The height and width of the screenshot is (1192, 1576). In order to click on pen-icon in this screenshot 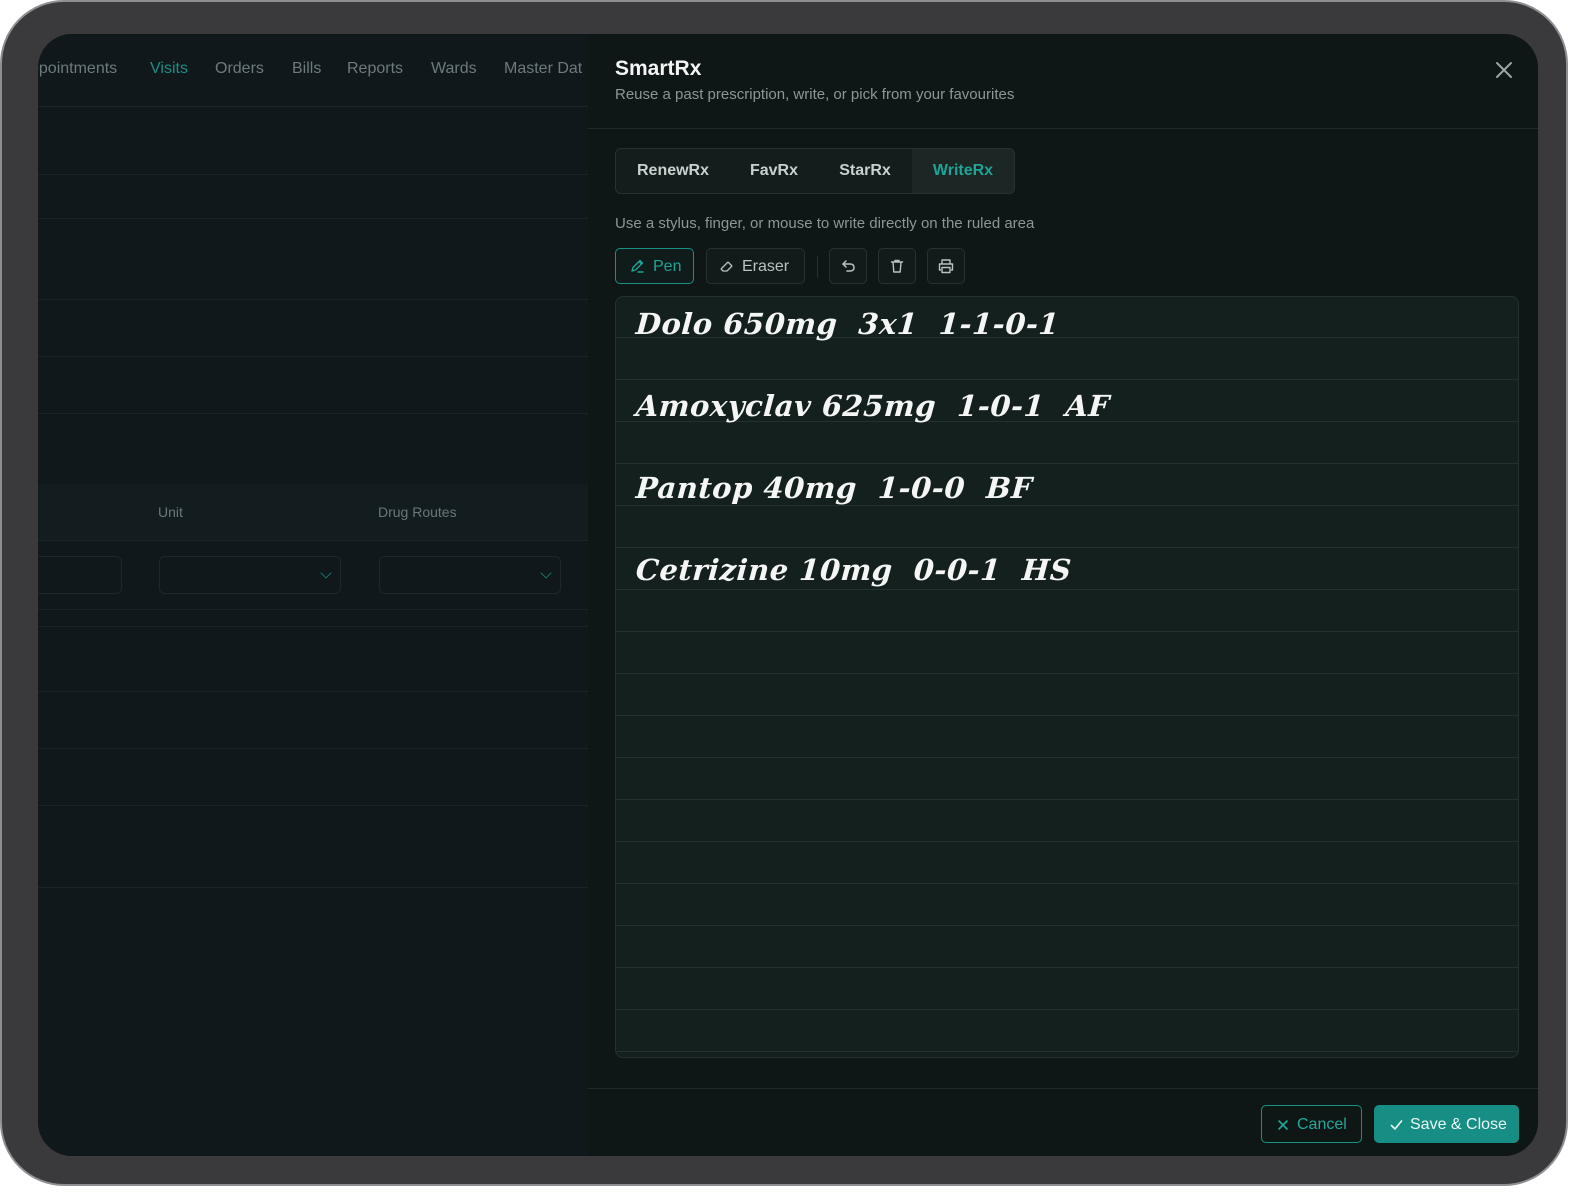, I will do `click(637, 266)`.